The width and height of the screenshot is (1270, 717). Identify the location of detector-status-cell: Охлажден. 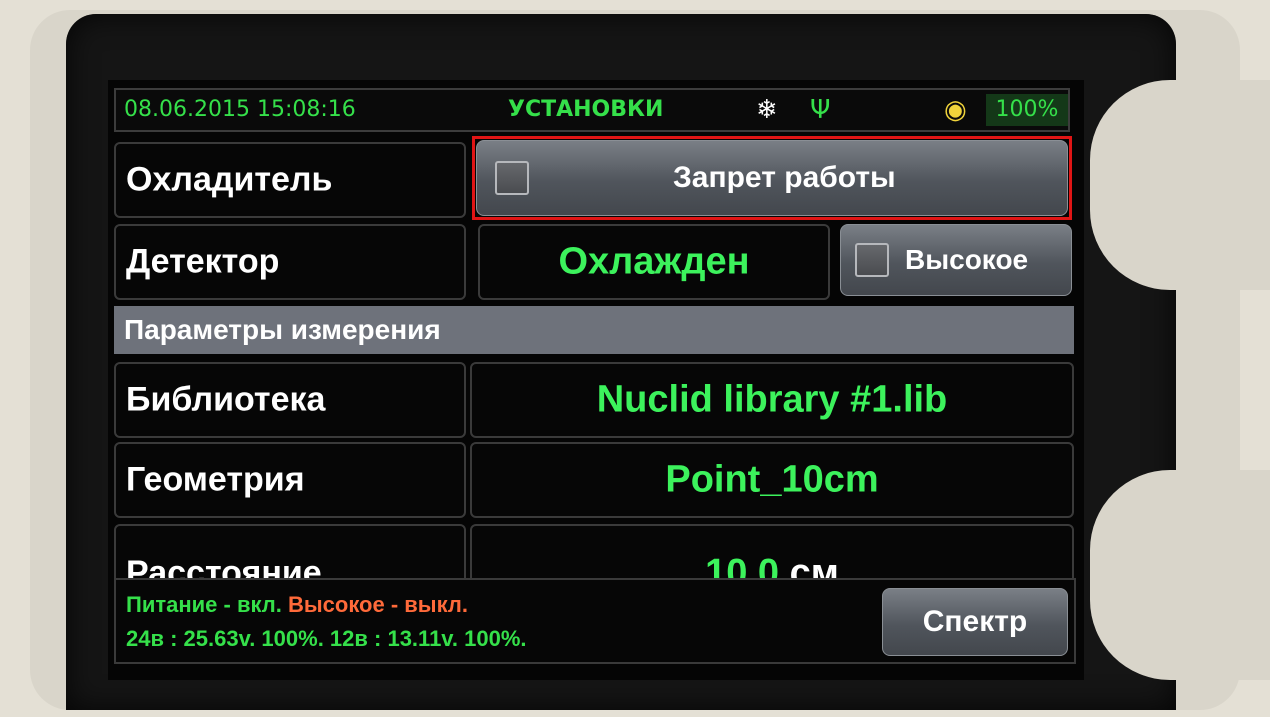
(654, 262).